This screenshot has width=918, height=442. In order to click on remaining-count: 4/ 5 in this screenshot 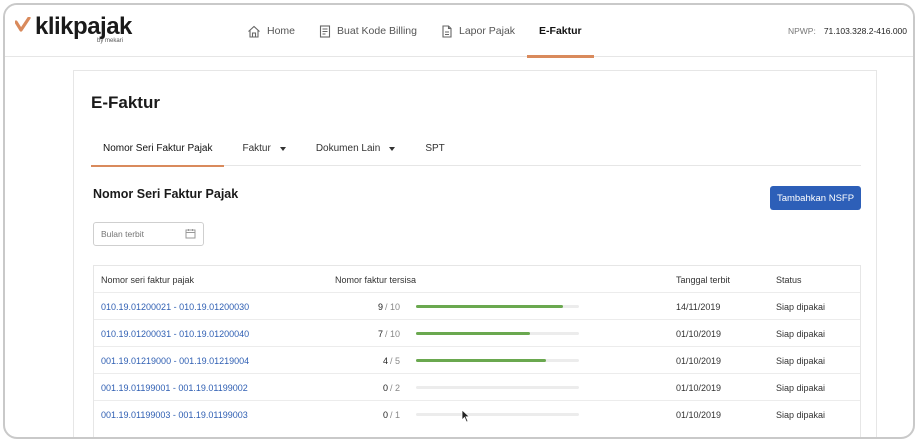, I will do `click(391, 360)`.